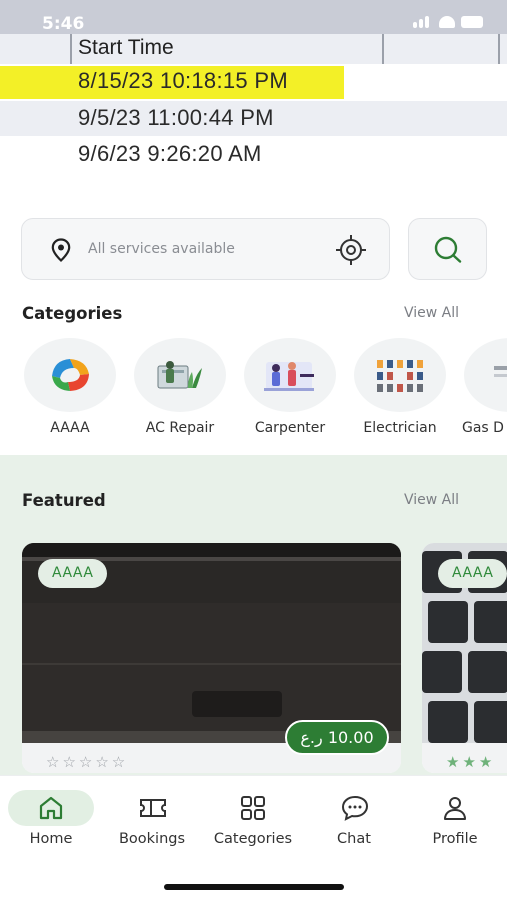  I want to click on category-label: Carpenter, so click(290, 428).